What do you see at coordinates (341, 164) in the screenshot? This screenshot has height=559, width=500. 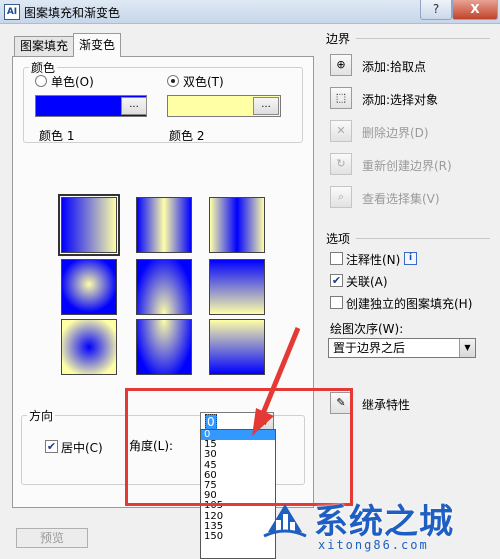 I see `recreate-boundary-icon: ↻` at bounding box center [341, 164].